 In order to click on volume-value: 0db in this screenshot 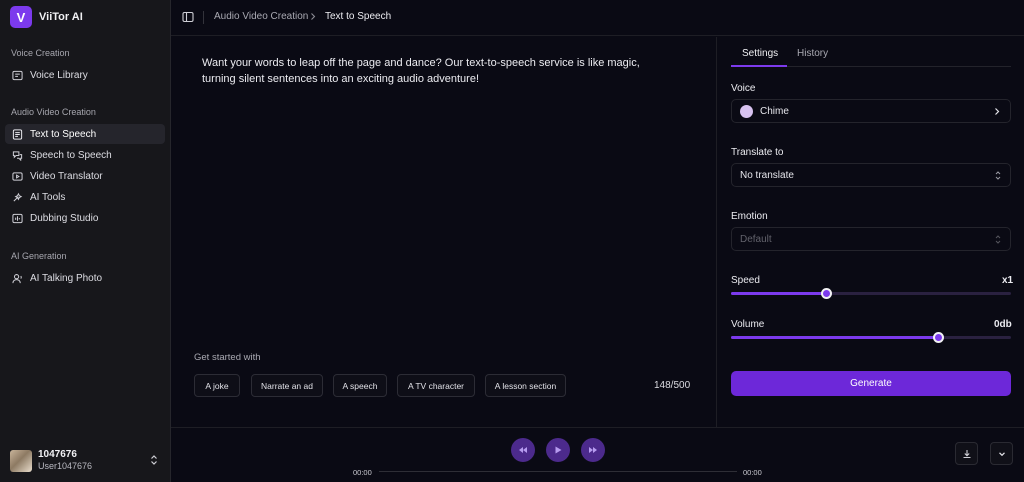, I will do `click(1003, 324)`.